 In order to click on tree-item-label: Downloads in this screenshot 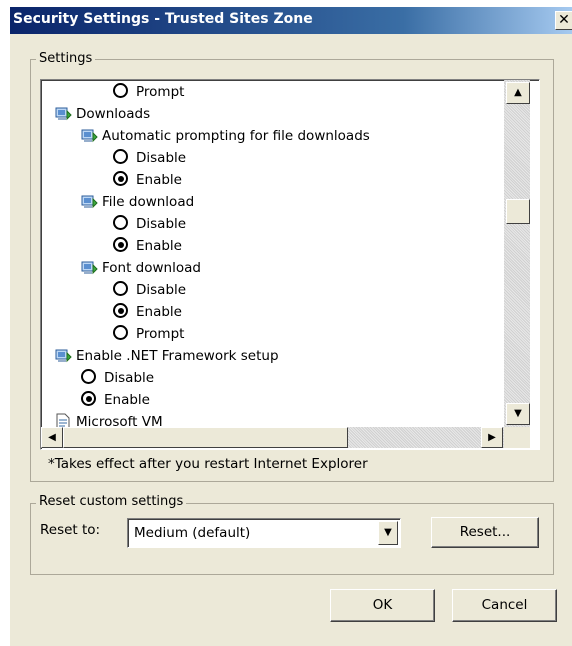, I will do `click(113, 114)`.